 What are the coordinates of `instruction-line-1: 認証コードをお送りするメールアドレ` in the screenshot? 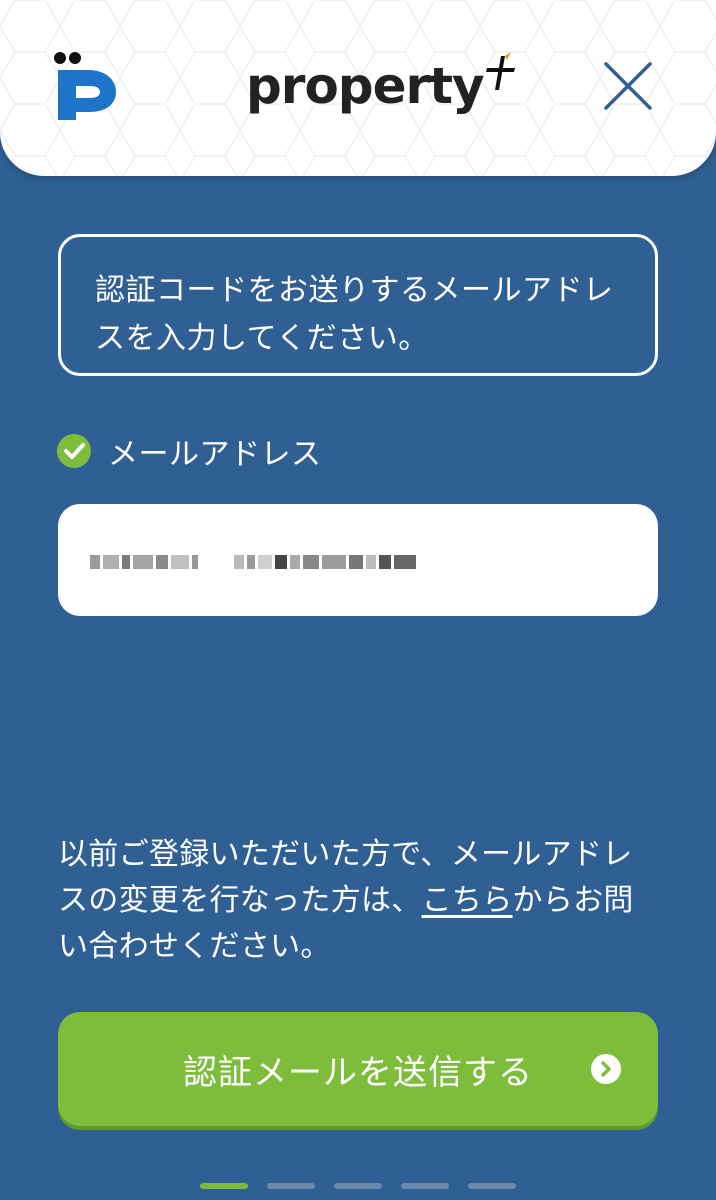 It's located at (354, 290).